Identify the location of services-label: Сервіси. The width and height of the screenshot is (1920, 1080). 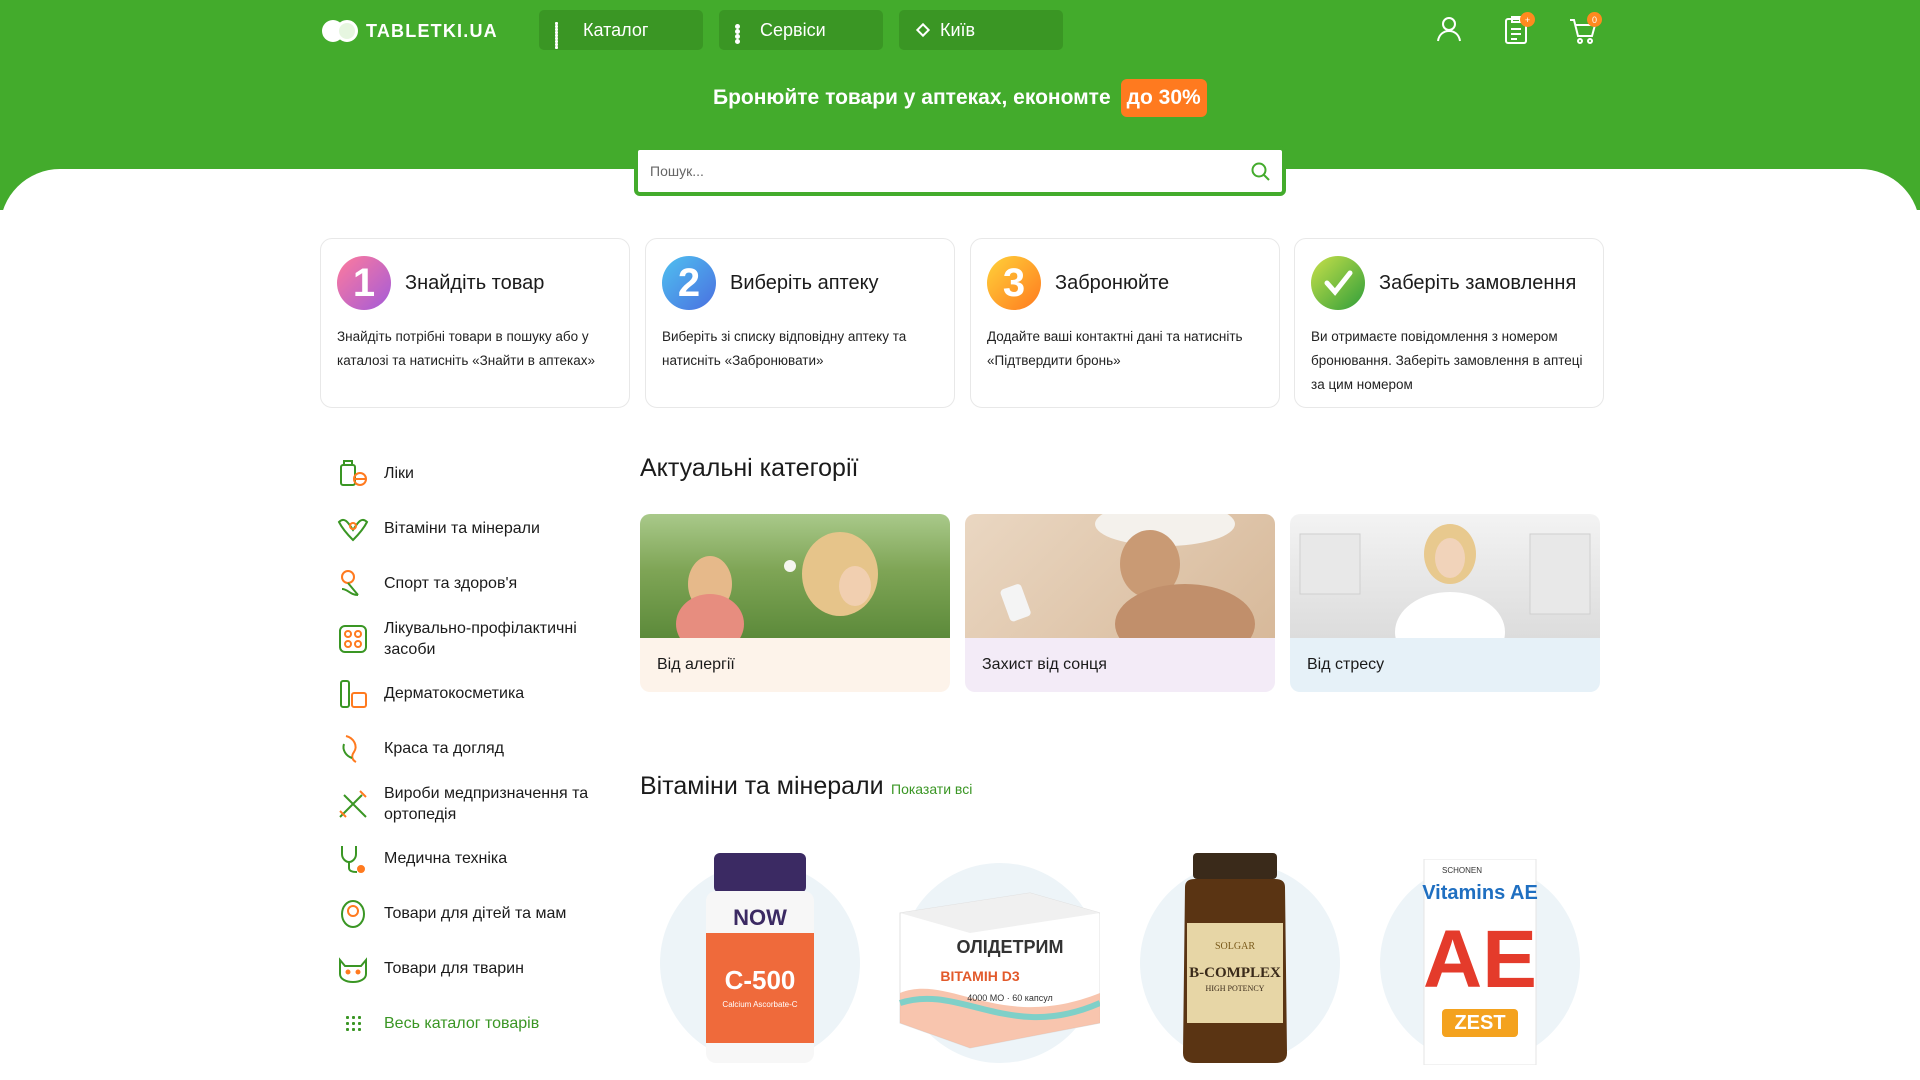
(793, 29).